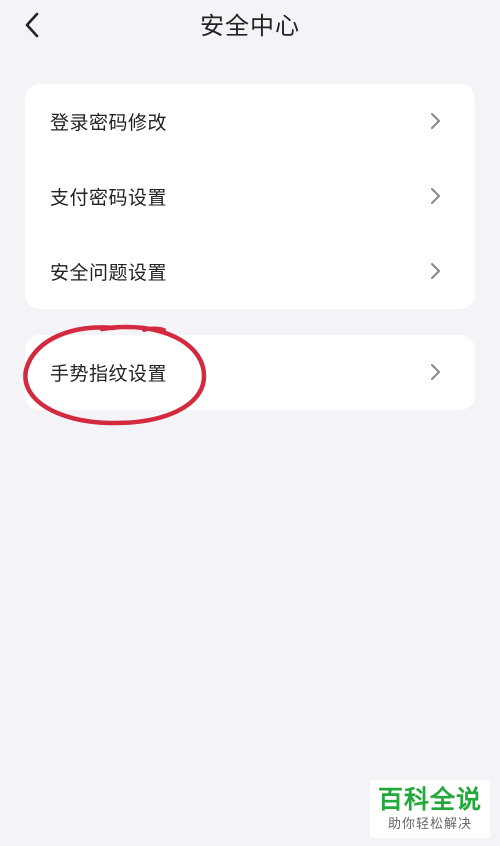 The width and height of the screenshot is (500, 846). What do you see at coordinates (250, 271) in the screenshot?
I see `menu-item-security-question: 安全问题设置` at bounding box center [250, 271].